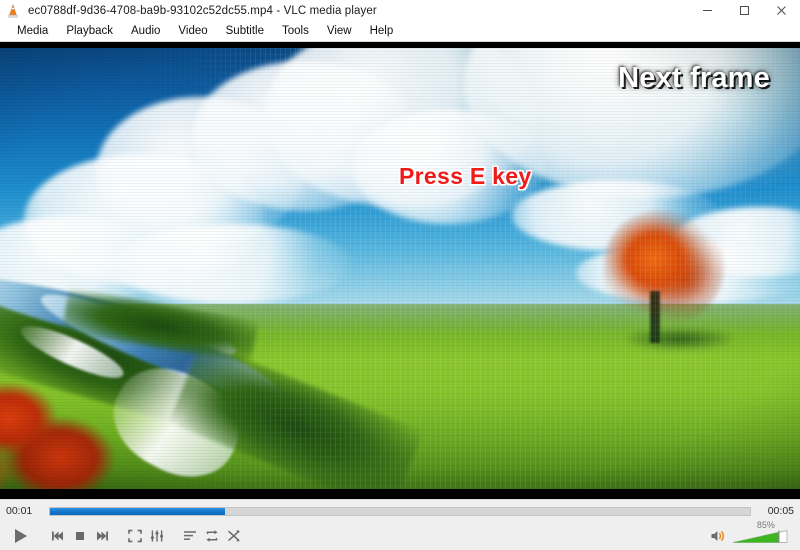  What do you see at coordinates (400, 535) in the screenshot?
I see `control-bar: 85%` at bounding box center [400, 535].